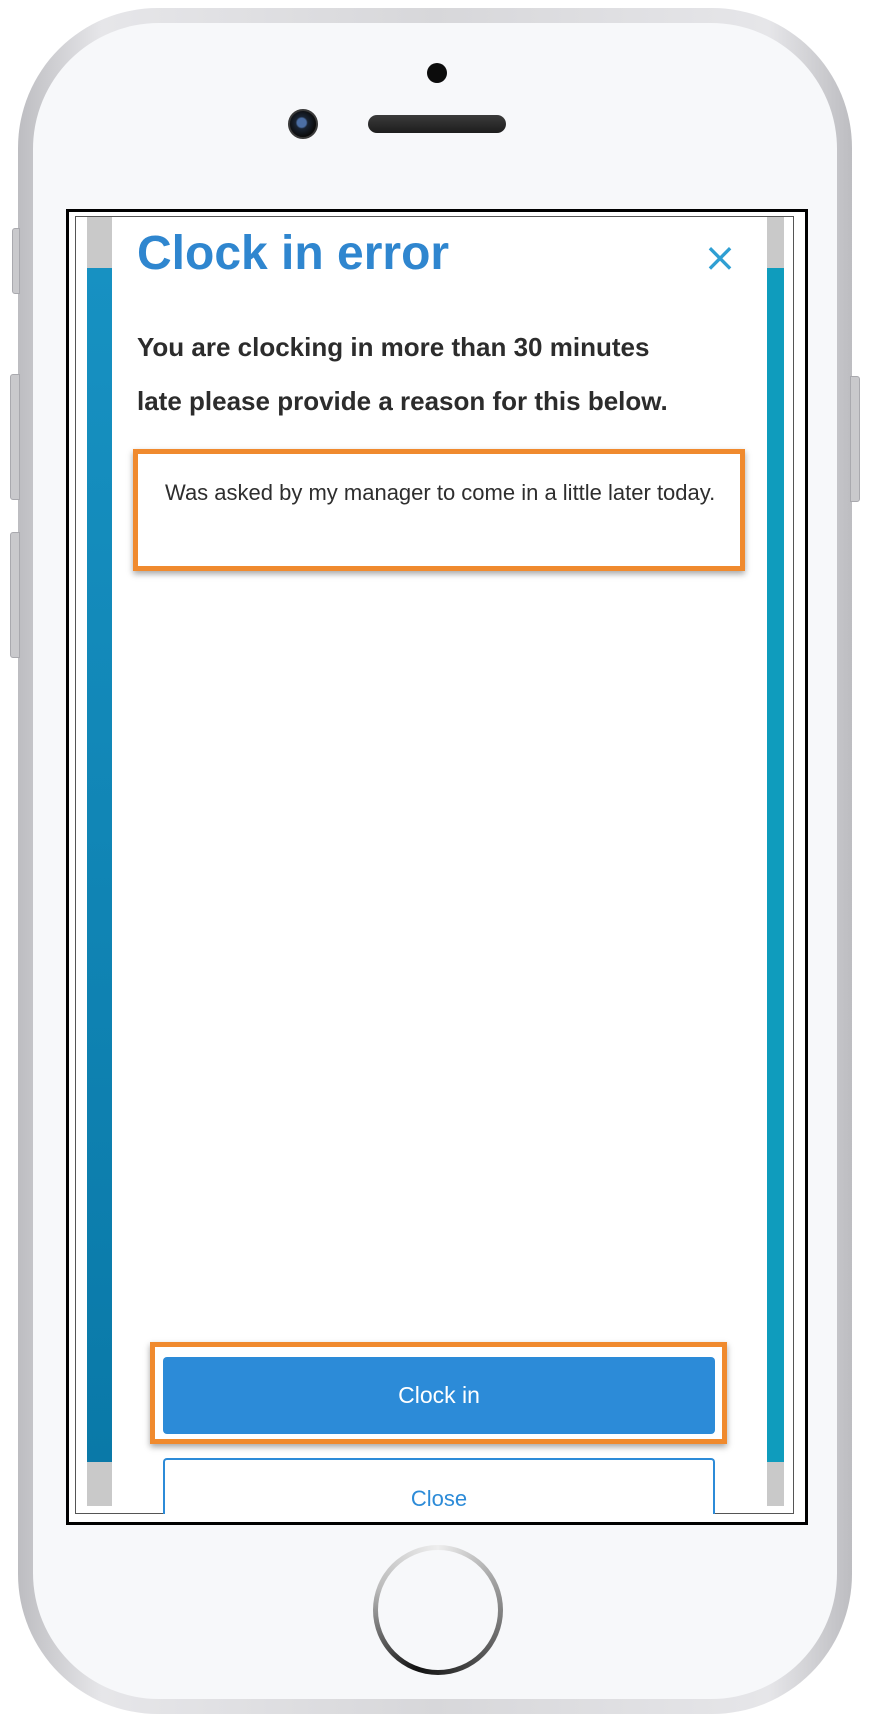 The height and width of the screenshot is (1722, 870). I want to click on close-button: Close, so click(439, 1486).